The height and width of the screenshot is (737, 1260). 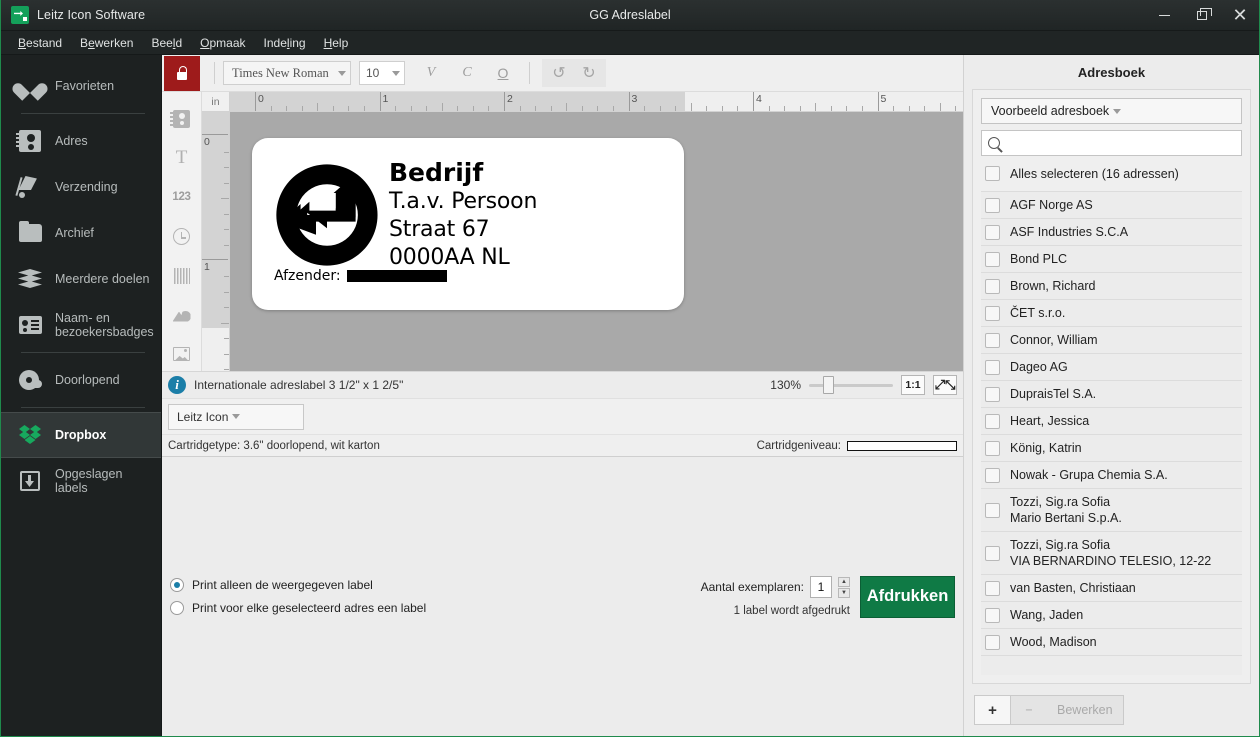 I want to click on sidebar-item-verzending: Verzending, so click(x=81, y=187).